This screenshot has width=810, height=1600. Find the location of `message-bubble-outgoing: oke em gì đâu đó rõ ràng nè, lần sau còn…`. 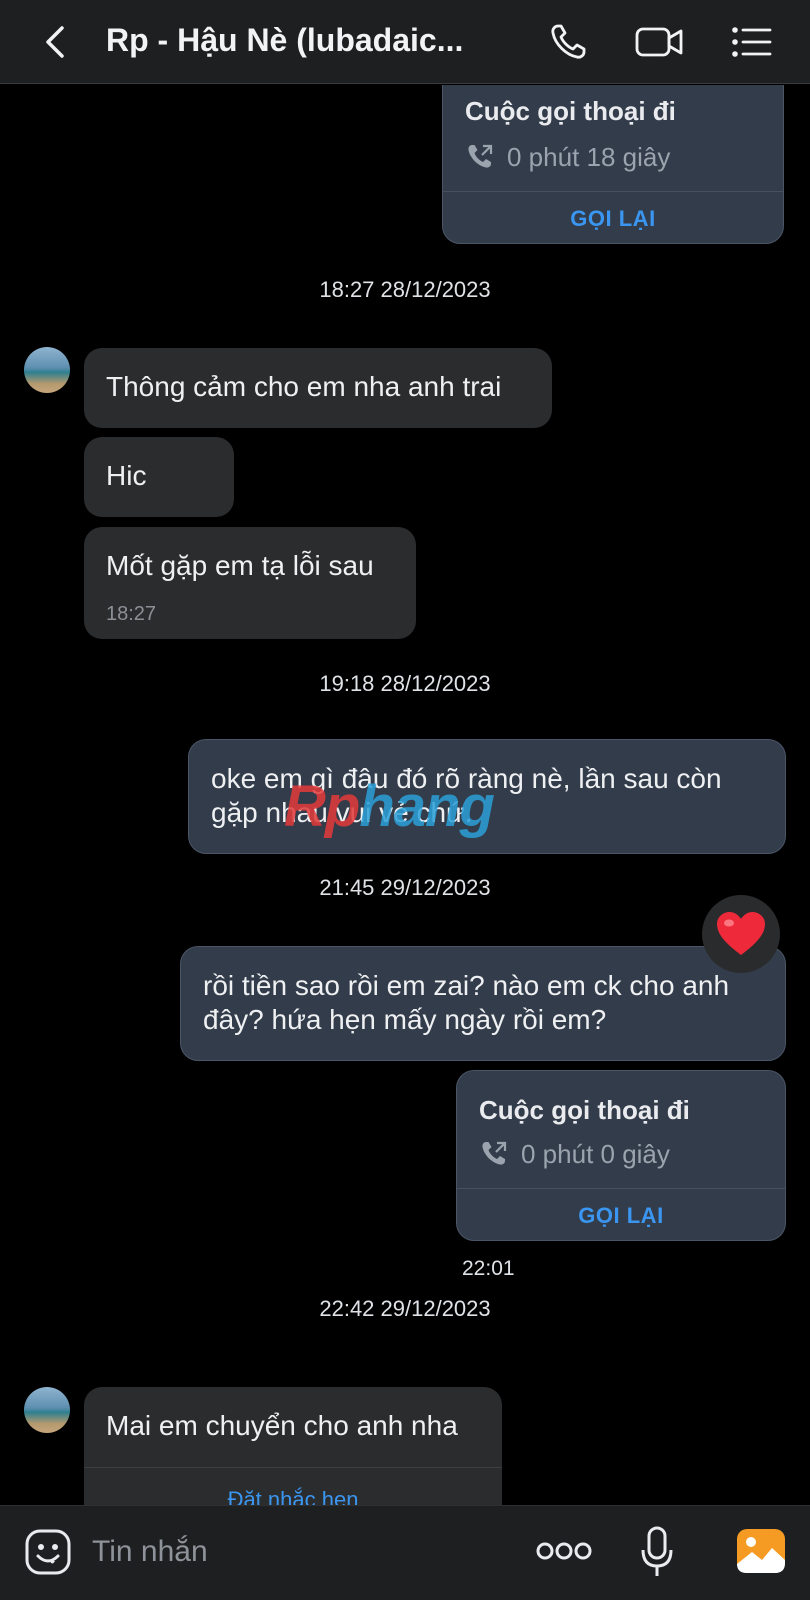

message-bubble-outgoing: oke em gì đâu đó rõ ràng nè, lần sau còn… is located at coordinates (487, 796).